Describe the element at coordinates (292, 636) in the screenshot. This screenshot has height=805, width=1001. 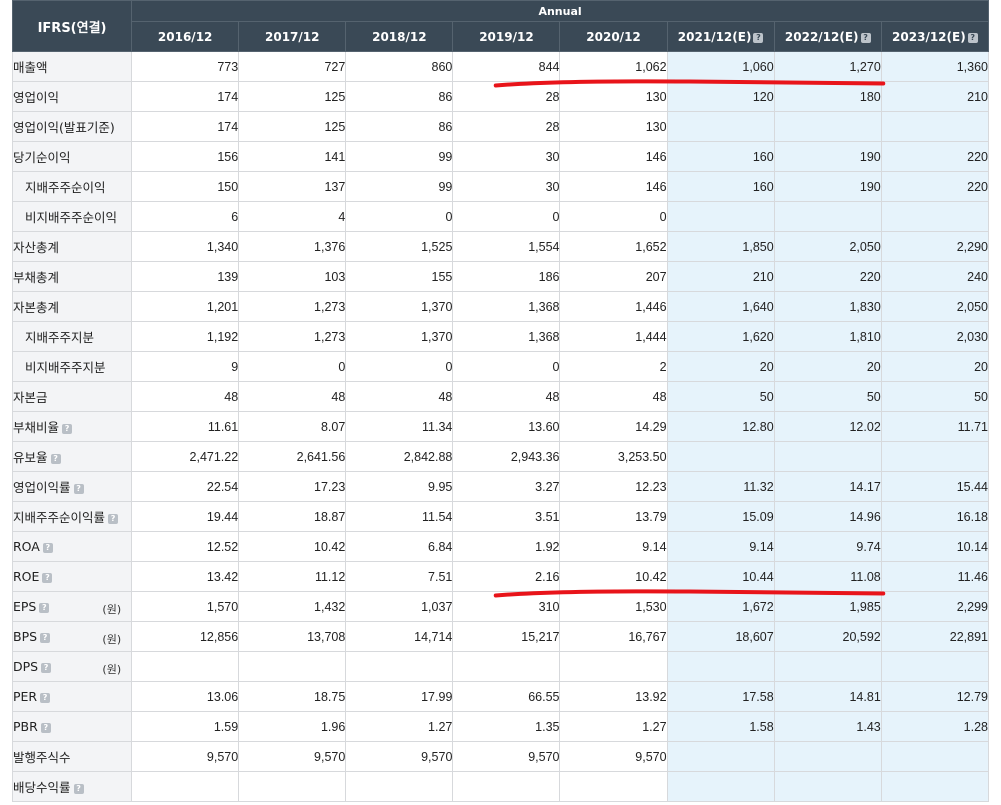
I see `value-cell: 13,708` at that location.